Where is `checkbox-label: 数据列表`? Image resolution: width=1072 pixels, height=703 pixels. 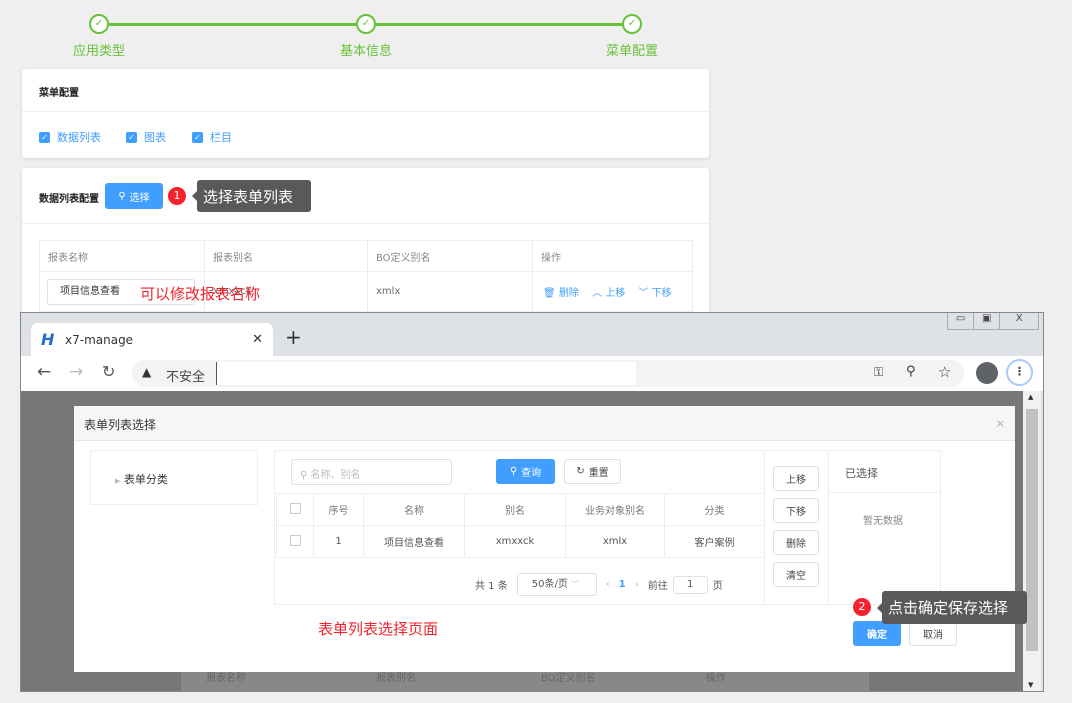 checkbox-label: 数据列表 is located at coordinates (79, 137).